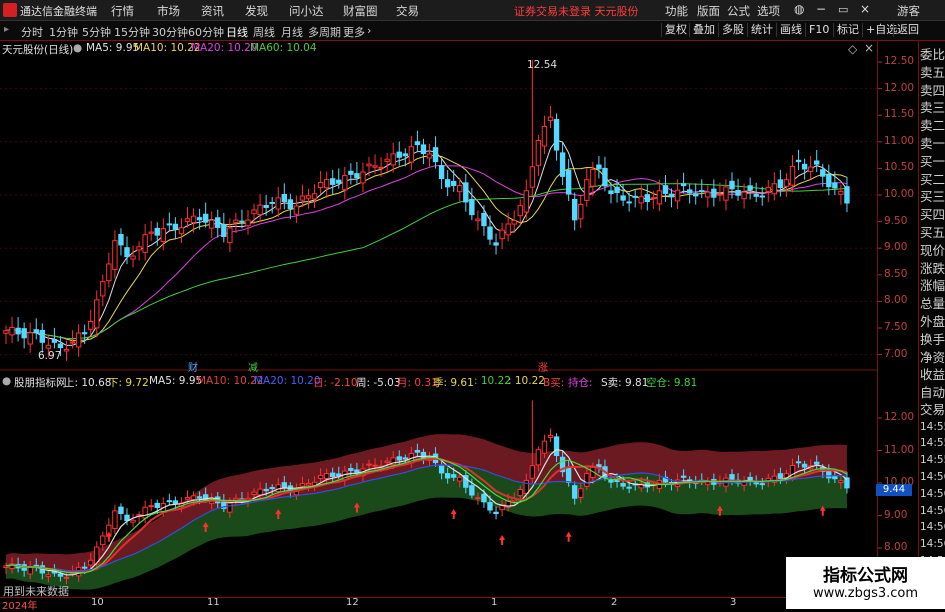 The image size is (945, 612). I want to click on indicator-title: 股朋指标网, so click(40, 382).